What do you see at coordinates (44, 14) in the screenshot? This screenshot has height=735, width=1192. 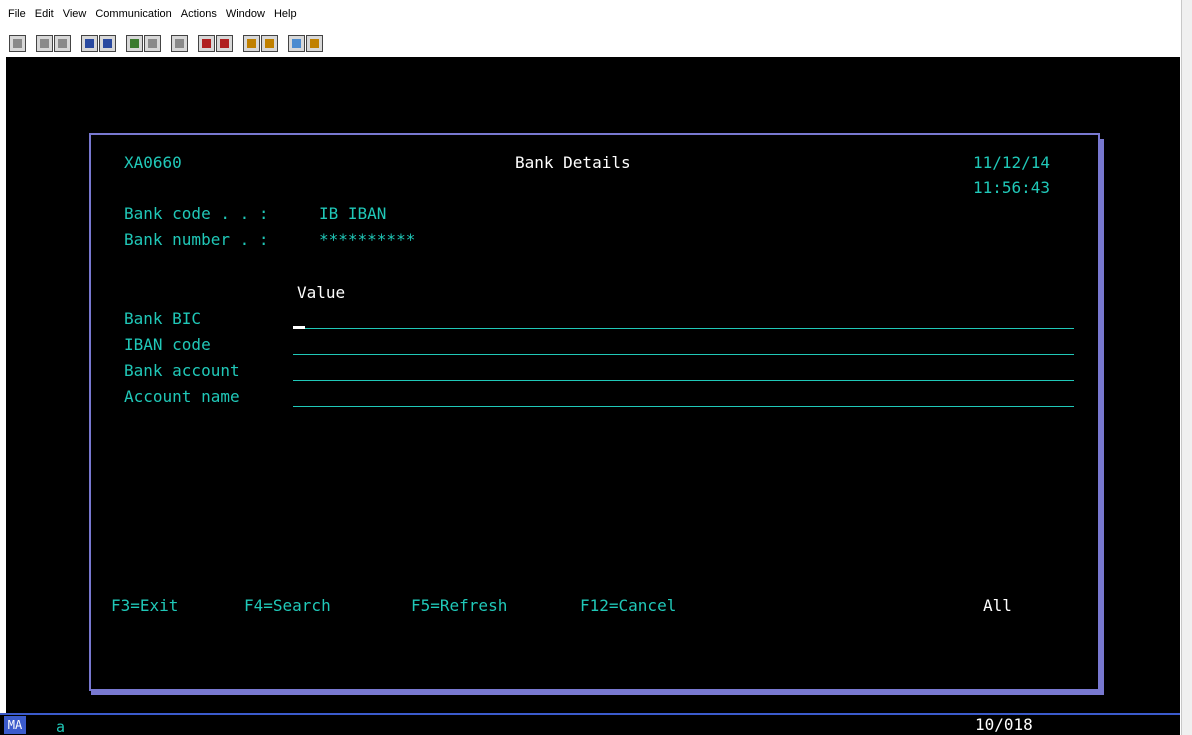 I see `menu-edit: Edit` at bounding box center [44, 14].